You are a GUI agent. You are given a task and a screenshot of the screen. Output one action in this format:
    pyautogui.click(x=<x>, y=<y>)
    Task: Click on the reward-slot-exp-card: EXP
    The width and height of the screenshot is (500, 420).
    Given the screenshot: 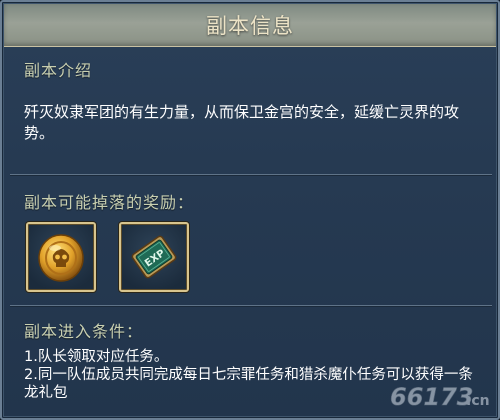 What is the action you would take?
    pyautogui.click(x=154, y=257)
    